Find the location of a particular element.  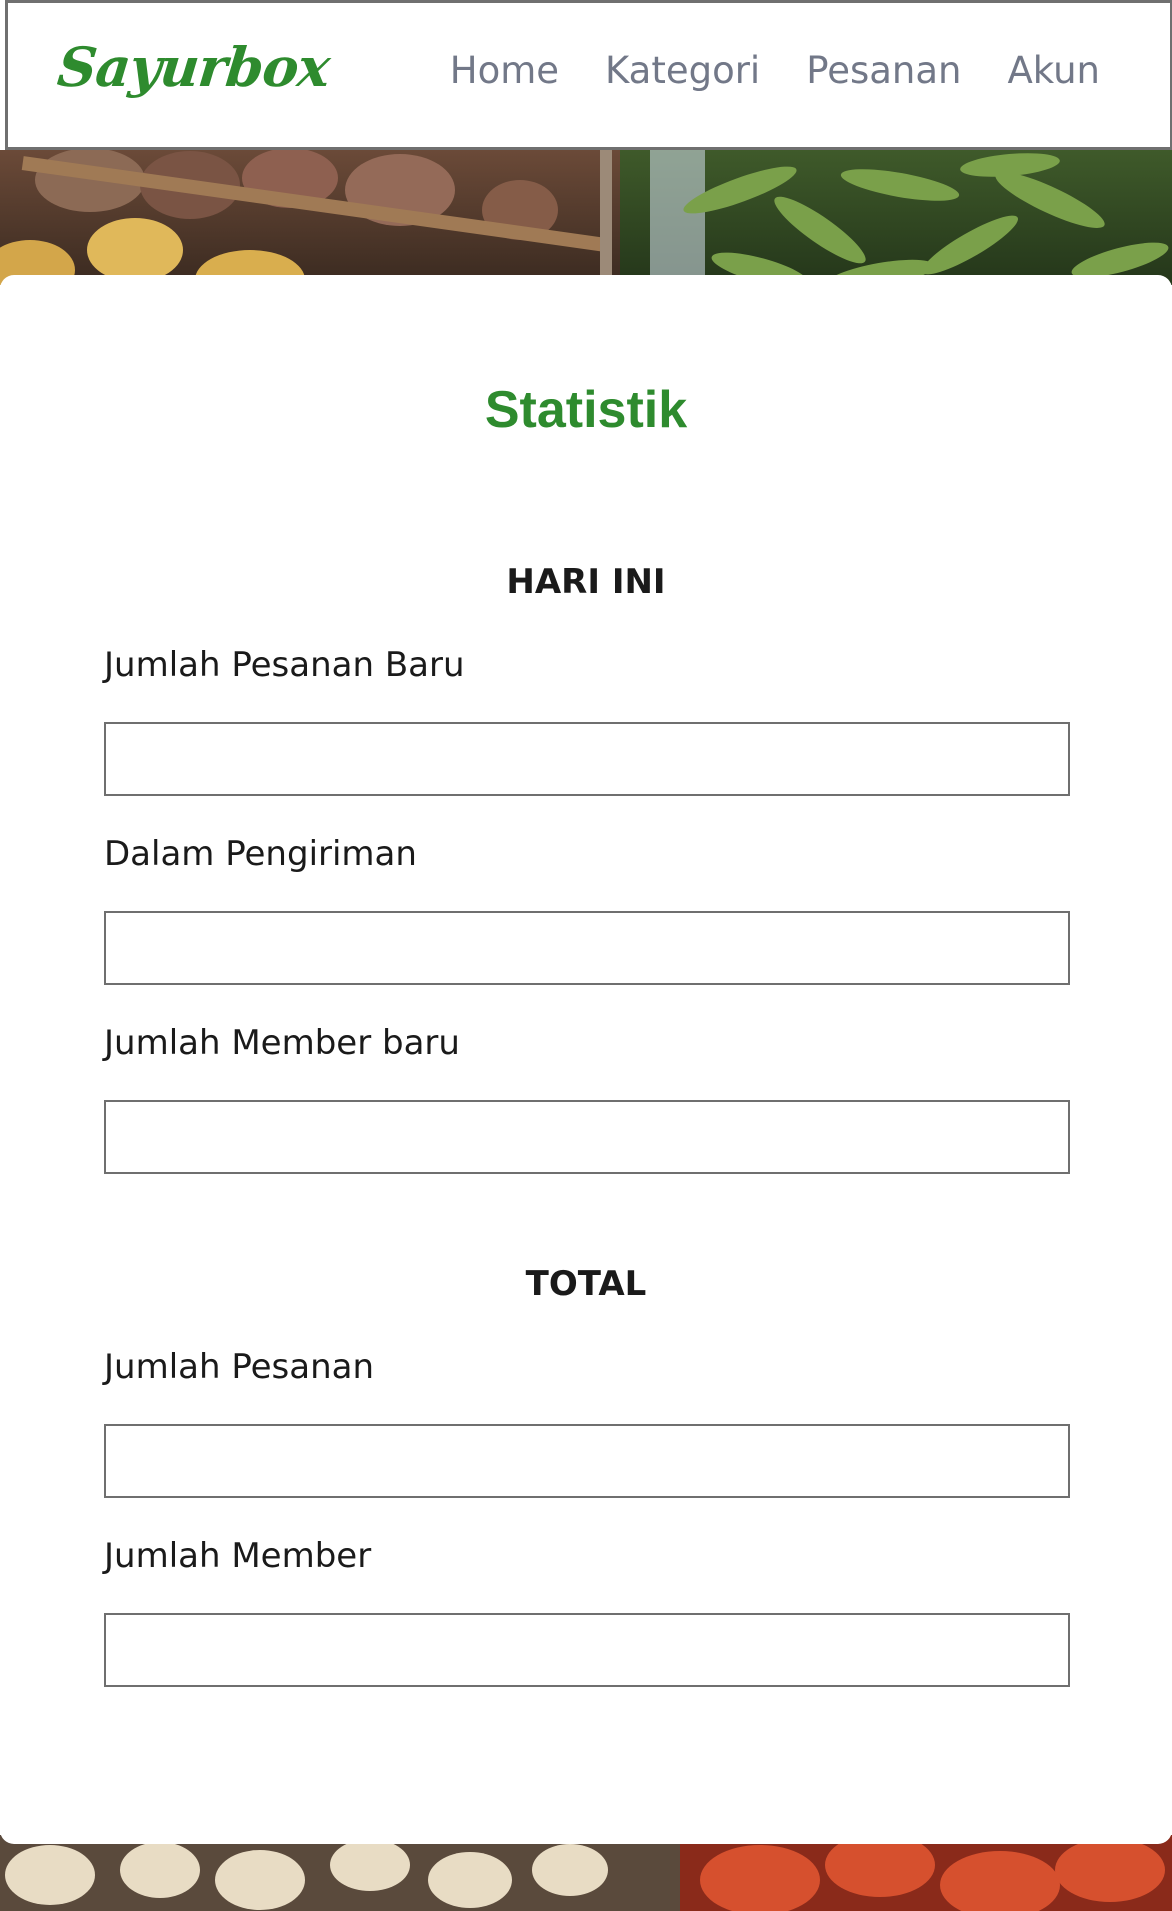

section-heading-total: TOTAL is located at coordinates (586, 1284).